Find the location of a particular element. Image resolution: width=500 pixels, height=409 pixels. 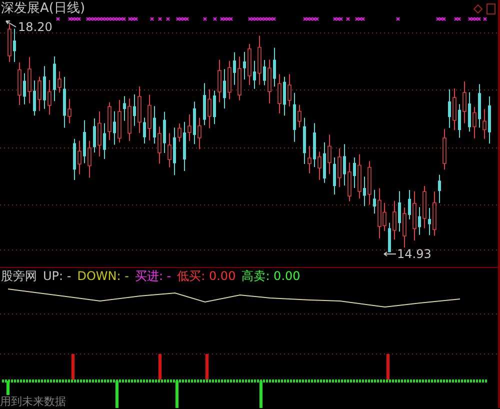

price-label: 14.93 is located at coordinates (414, 254).